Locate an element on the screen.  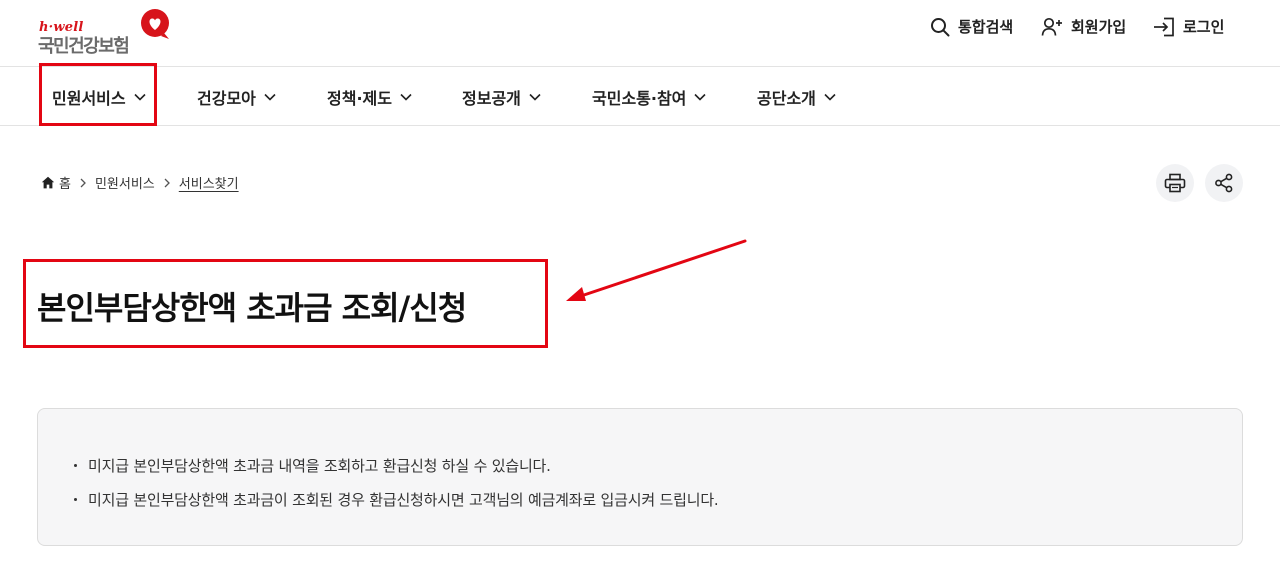
join-button: 회원가입 is located at coordinates (1083, 26).